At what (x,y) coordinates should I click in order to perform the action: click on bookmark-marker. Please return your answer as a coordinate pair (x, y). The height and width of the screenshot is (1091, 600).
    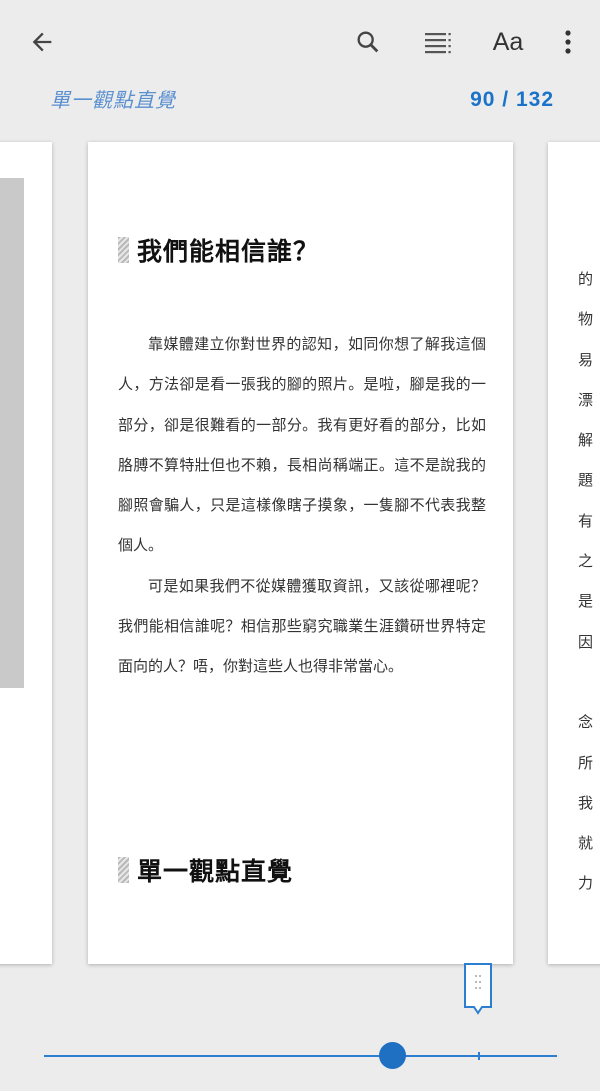
    Looking at the image, I should click on (478, 989).